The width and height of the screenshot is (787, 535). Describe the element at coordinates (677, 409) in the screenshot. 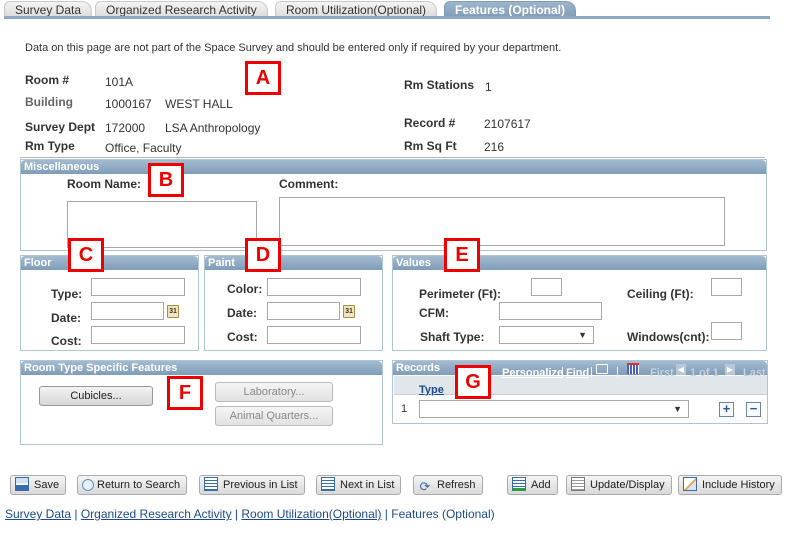

I see `dropdown-arrow-icon: ▼` at that location.